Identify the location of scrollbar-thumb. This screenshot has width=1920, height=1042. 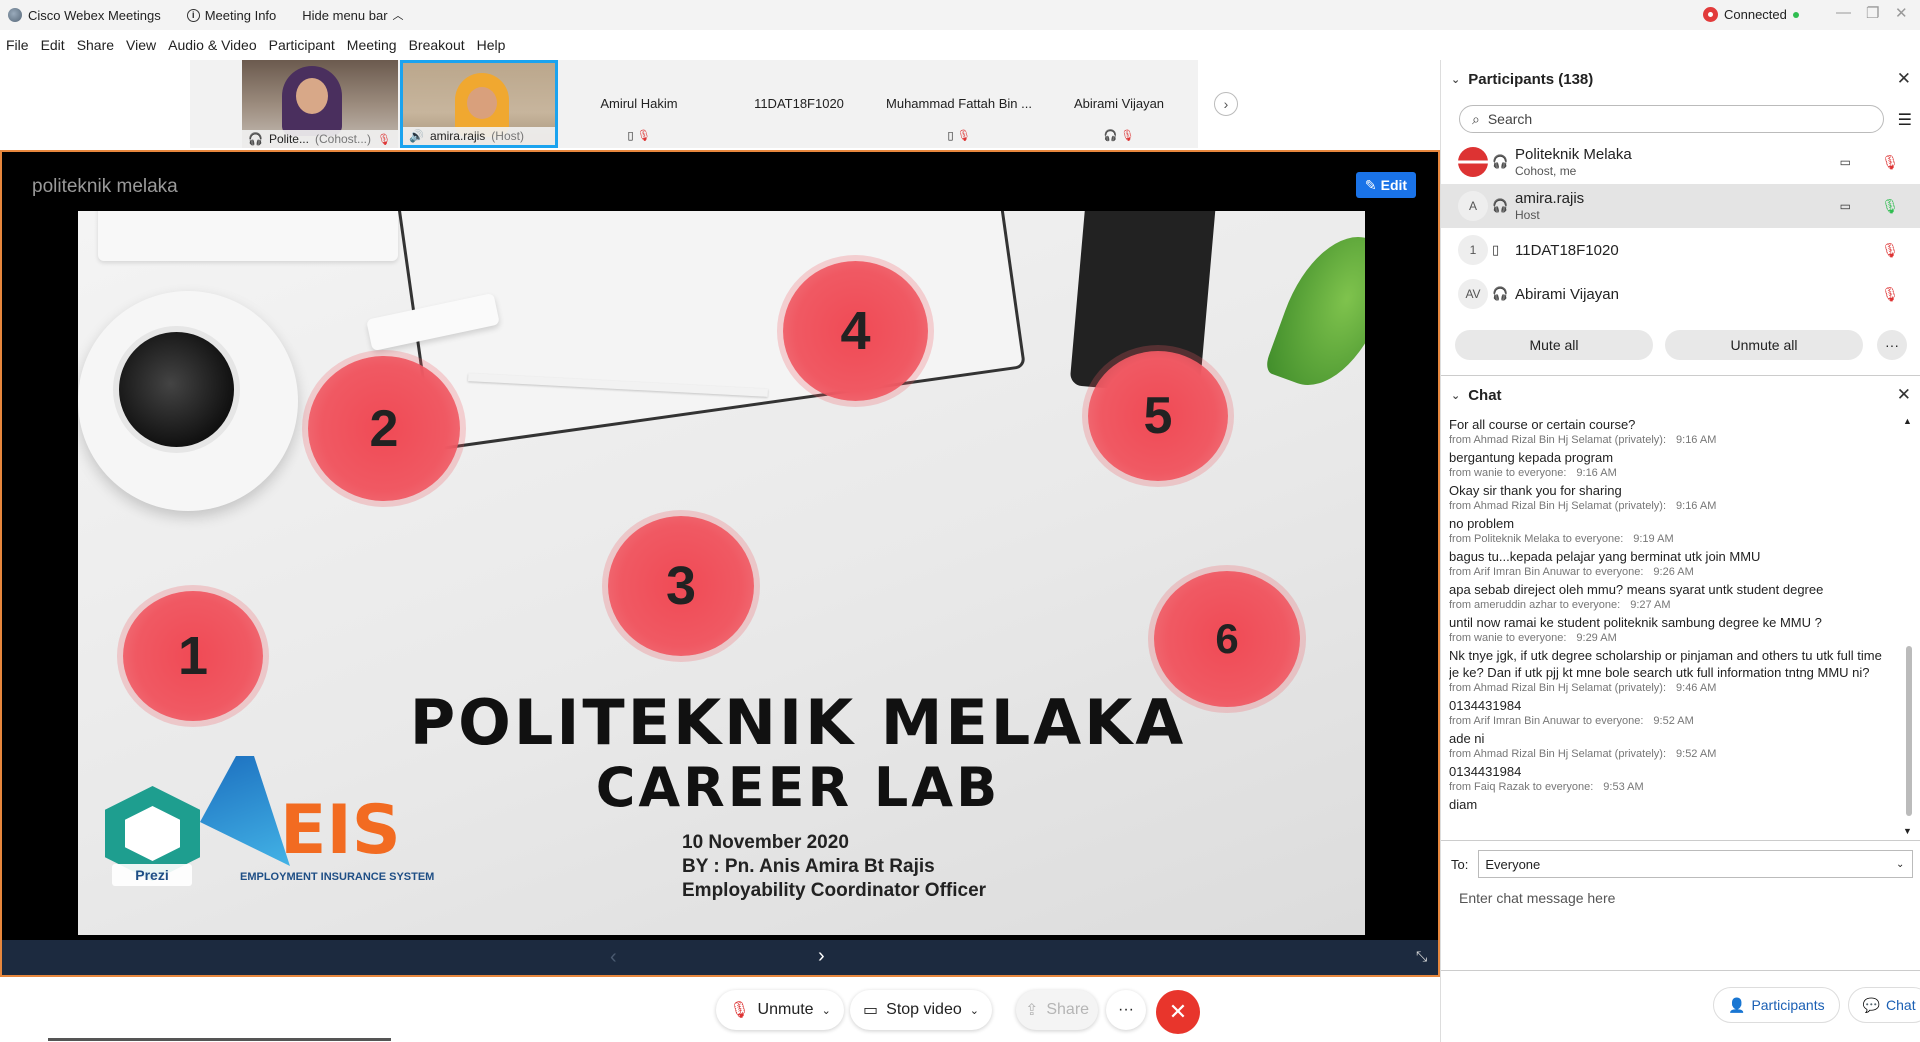
(1909, 731).